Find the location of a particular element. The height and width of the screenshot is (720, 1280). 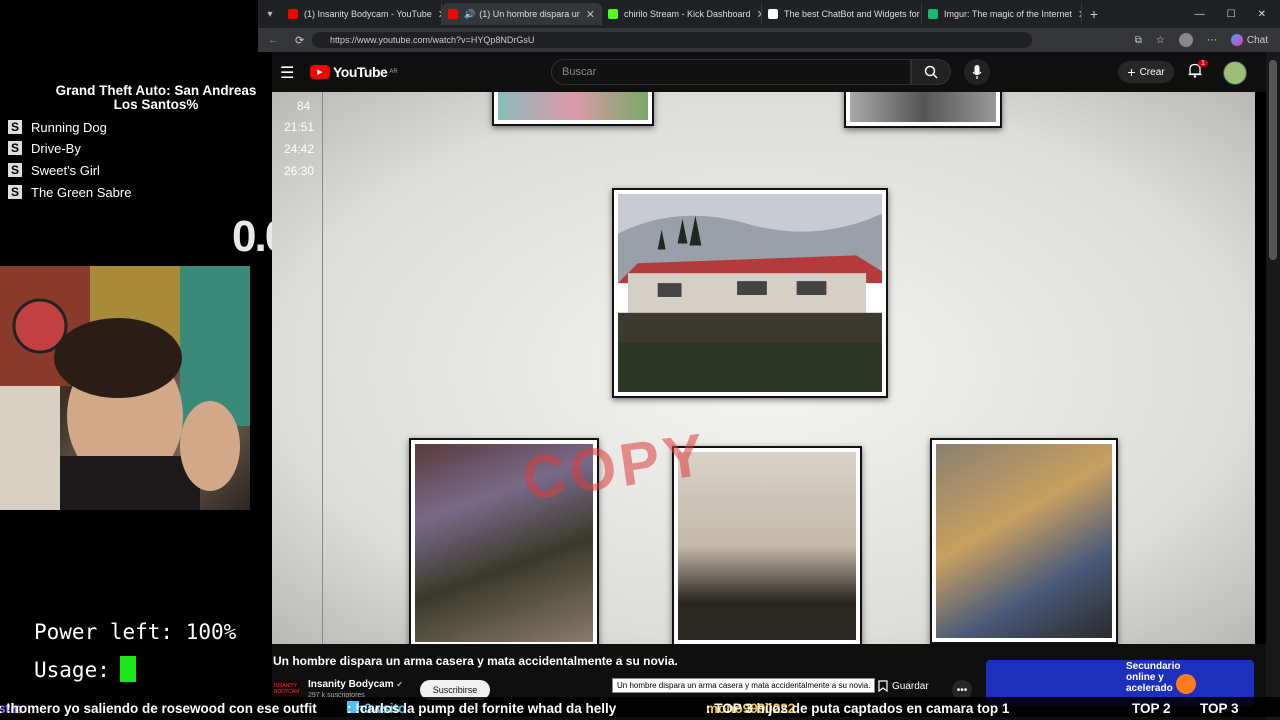

more-icon: ••• is located at coordinates (962, 690).